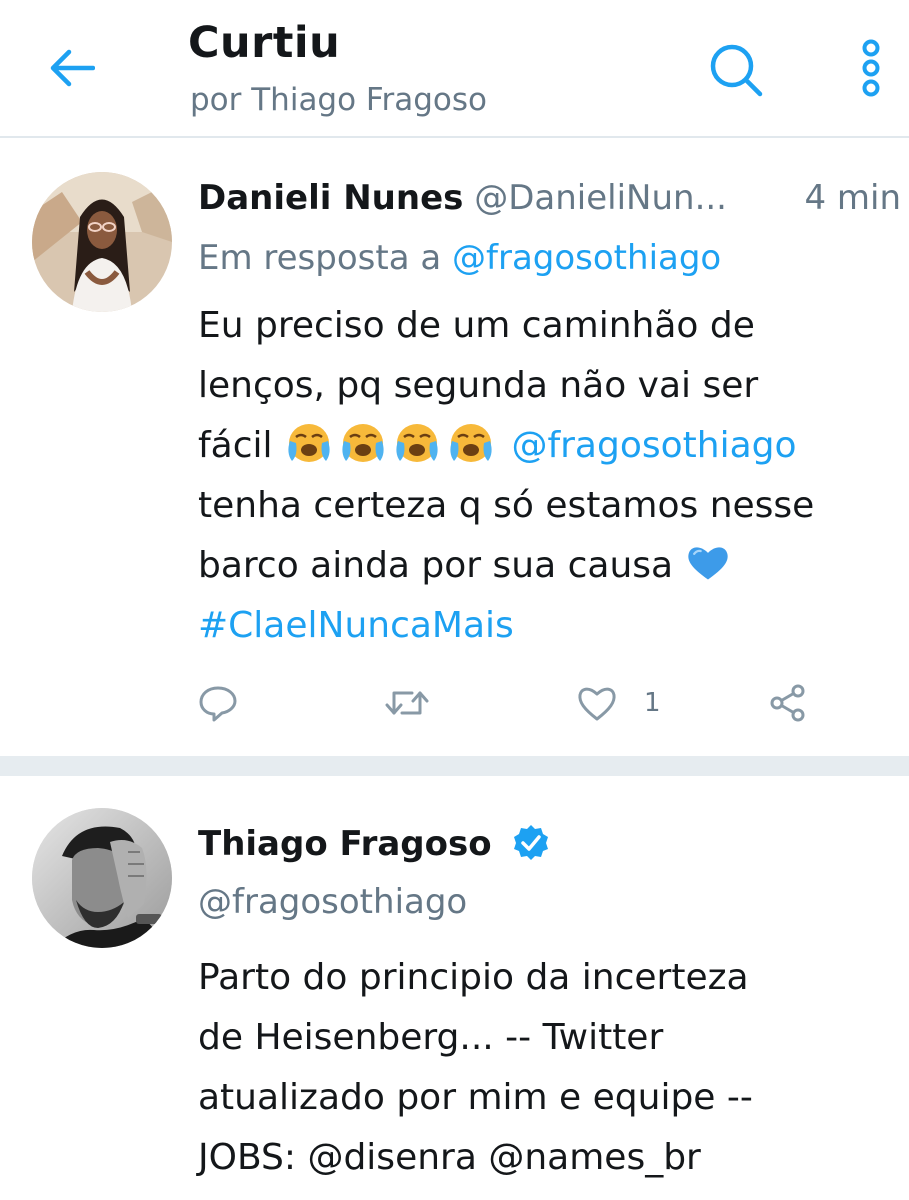 The width and height of the screenshot is (909, 1200). I want to click on more-options-button, so click(871, 68).